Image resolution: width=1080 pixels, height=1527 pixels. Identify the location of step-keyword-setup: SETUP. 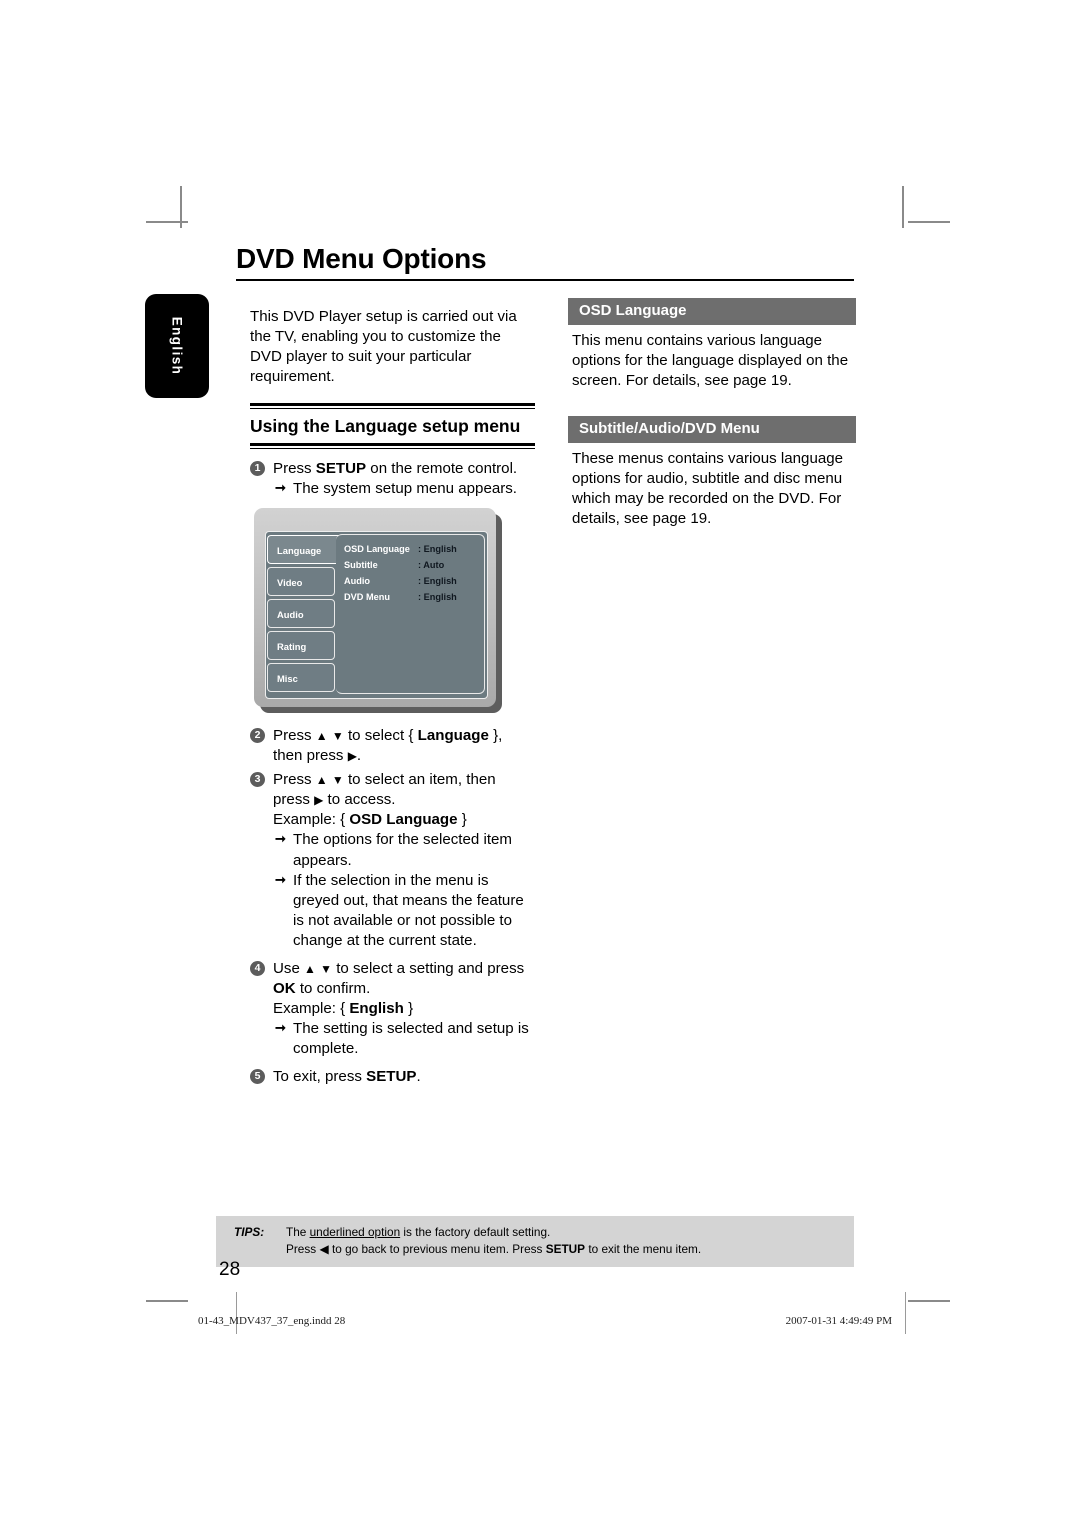
(391, 1077).